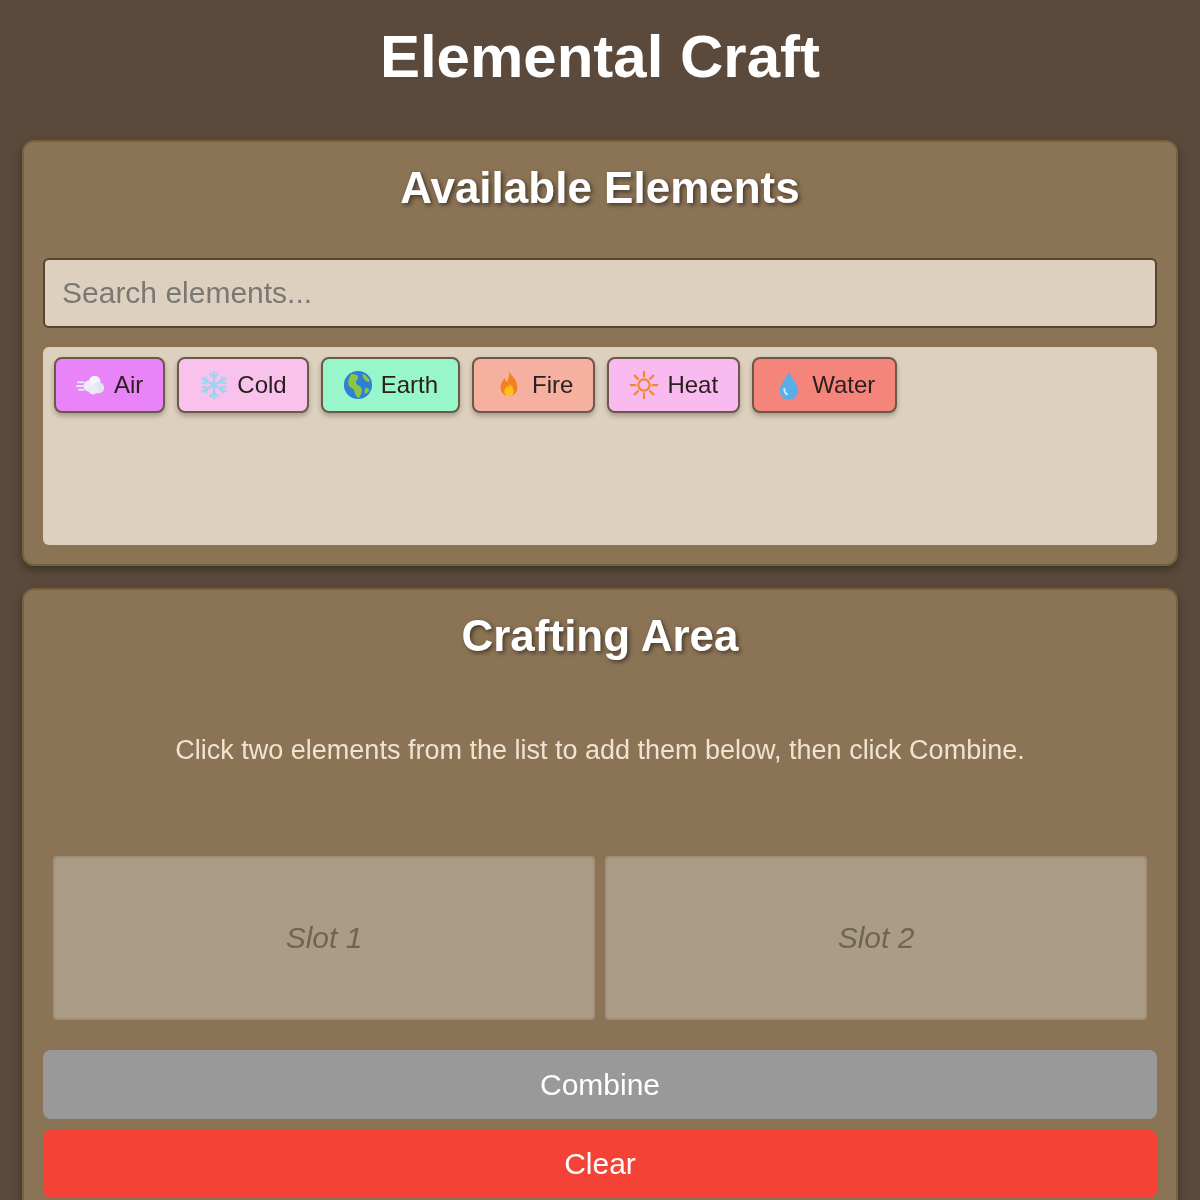 The height and width of the screenshot is (1200, 1200). I want to click on clear-button: Clear, so click(600, 1164).